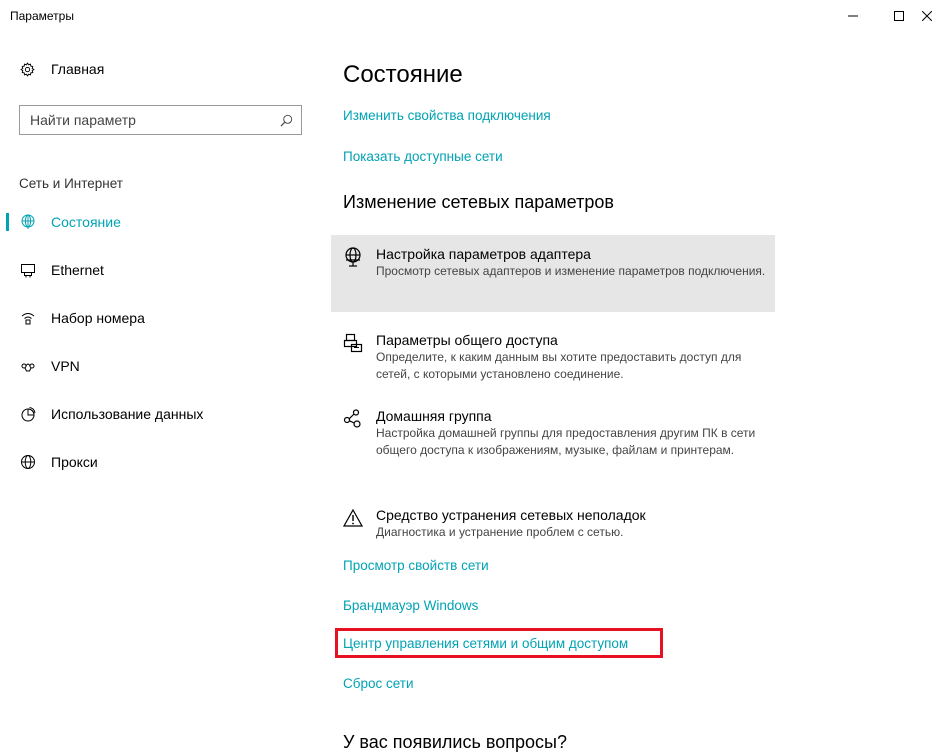  What do you see at coordinates (127, 414) in the screenshot?
I see `nav-label-data-usage: Использование данных` at bounding box center [127, 414].